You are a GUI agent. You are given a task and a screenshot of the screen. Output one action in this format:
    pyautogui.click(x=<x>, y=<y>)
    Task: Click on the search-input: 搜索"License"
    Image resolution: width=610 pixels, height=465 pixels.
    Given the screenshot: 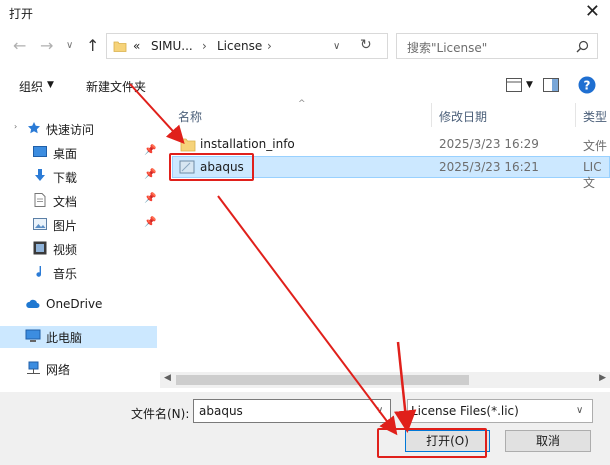 What is the action you would take?
    pyautogui.click(x=447, y=47)
    